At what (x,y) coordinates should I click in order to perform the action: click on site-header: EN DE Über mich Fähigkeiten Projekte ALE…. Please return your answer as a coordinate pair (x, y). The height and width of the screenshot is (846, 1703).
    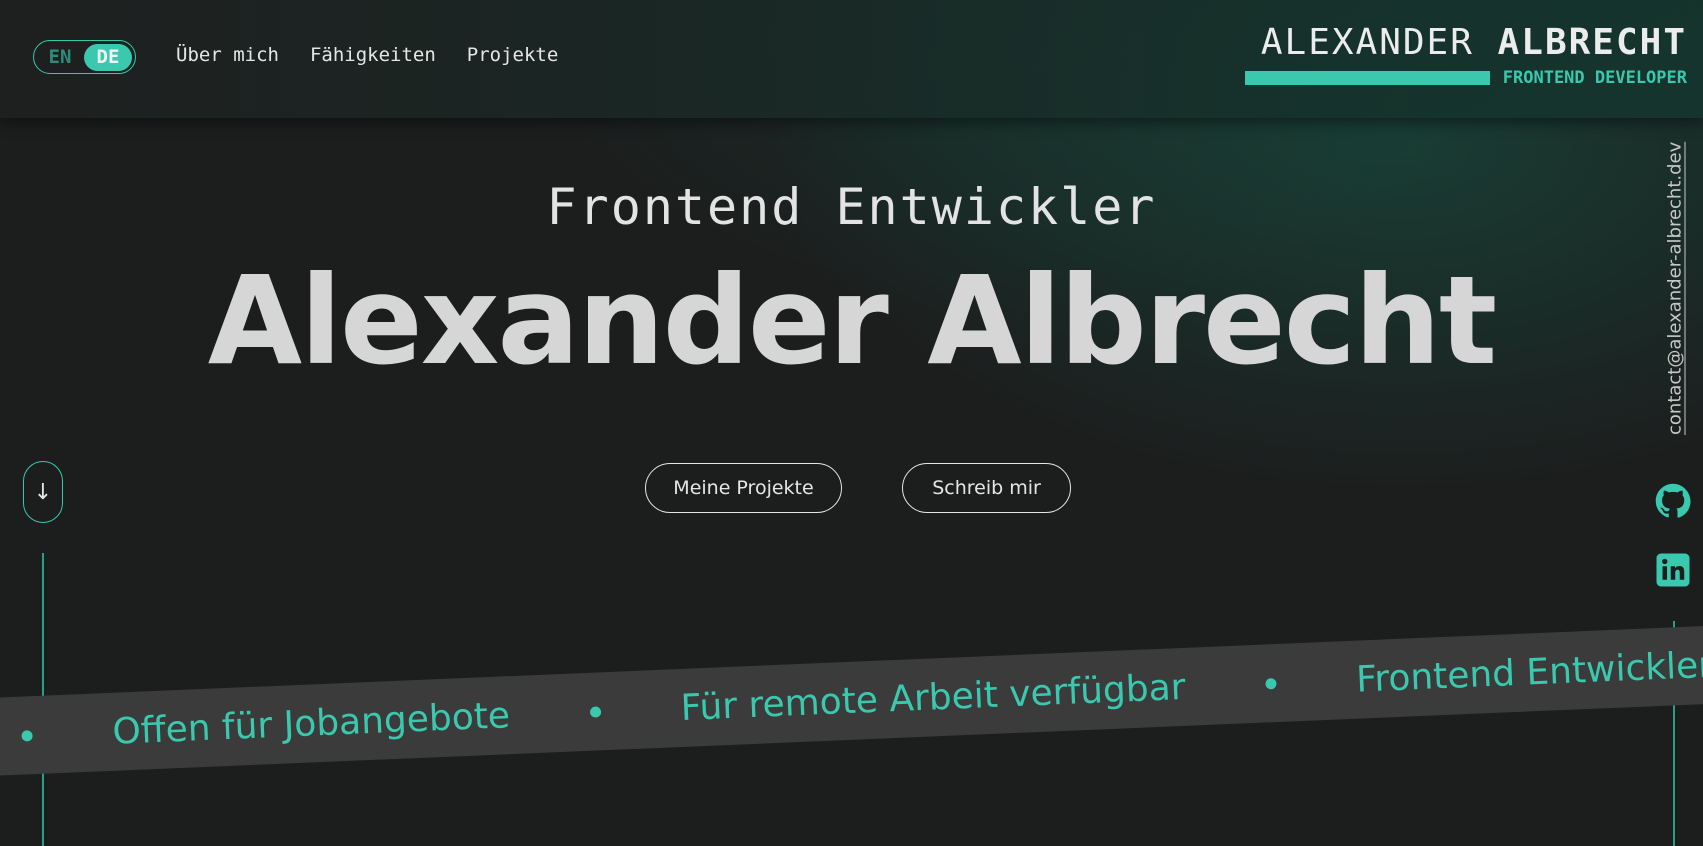
    Looking at the image, I should click on (851, 59).